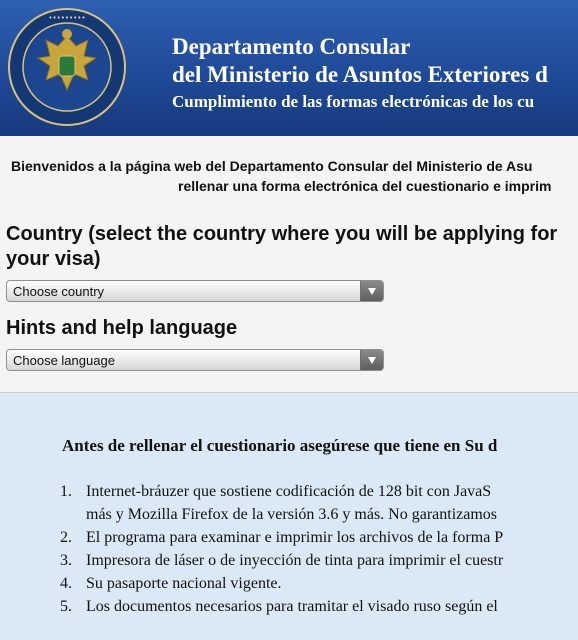 The height and width of the screenshot is (640, 578). Describe the element at coordinates (66, 491) in the screenshot. I see `list-item-number: 1.` at that location.